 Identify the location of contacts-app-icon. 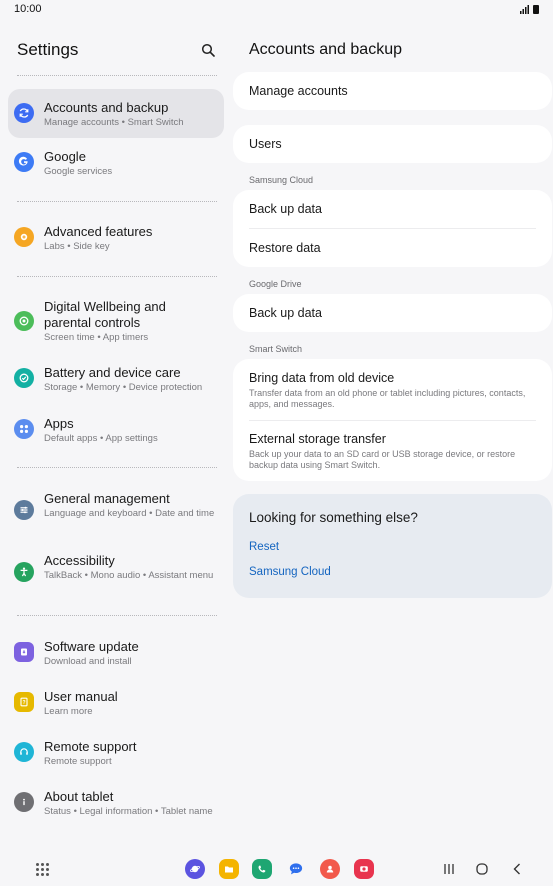
(330, 869).